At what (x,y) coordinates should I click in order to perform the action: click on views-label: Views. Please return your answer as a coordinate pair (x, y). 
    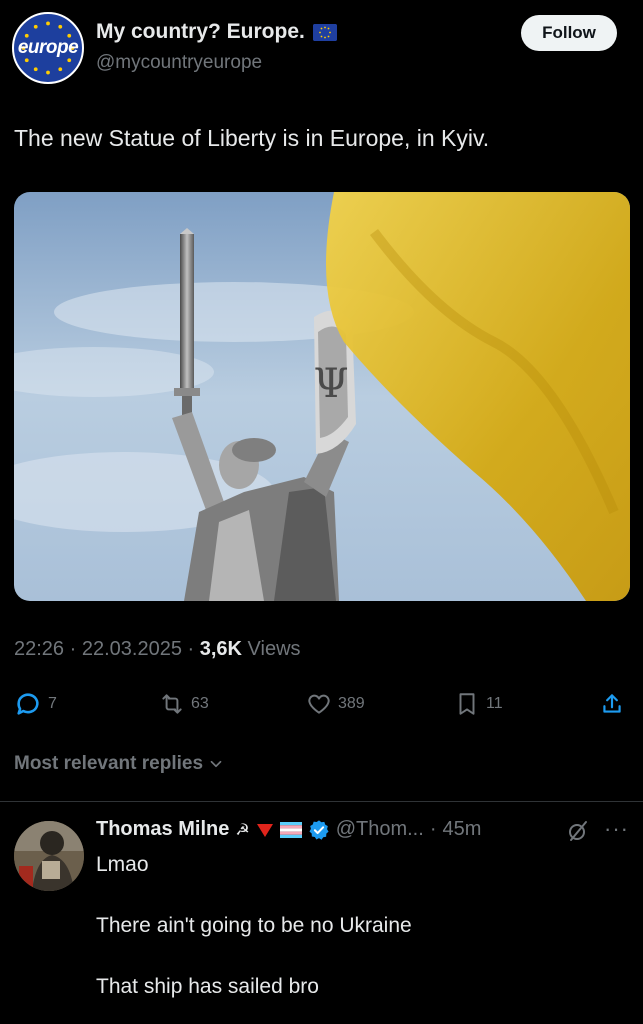
    Looking at the image, I should click on (274, 649).